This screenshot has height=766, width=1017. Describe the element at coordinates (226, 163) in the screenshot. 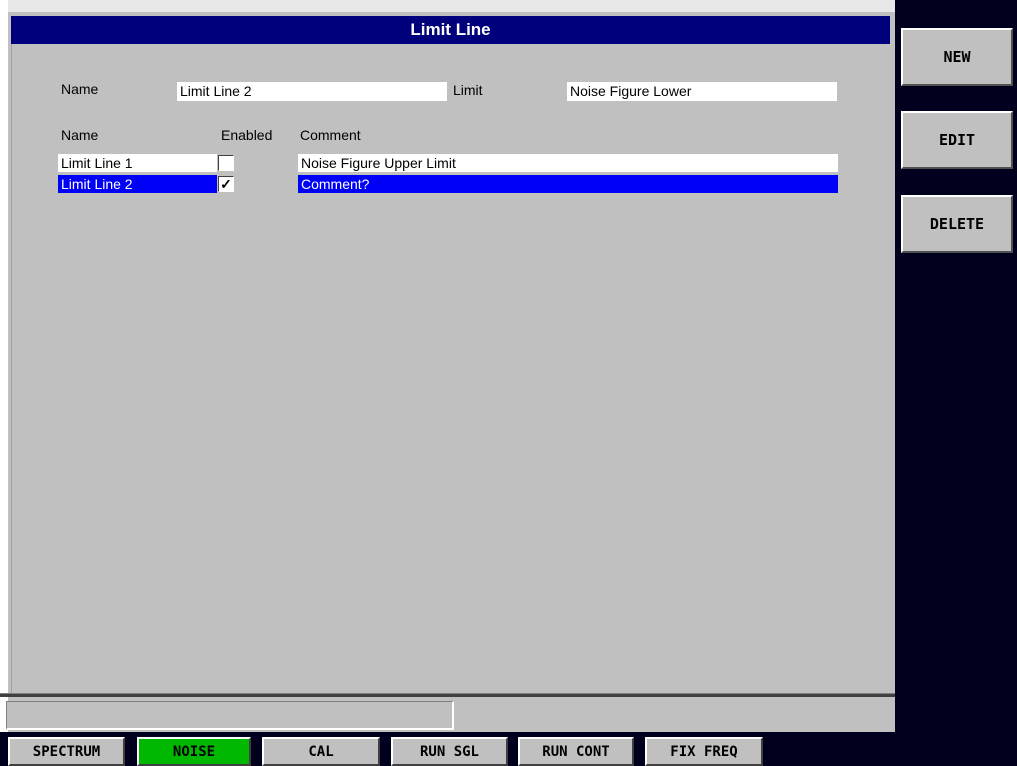

I see `enabled-checkbox` at that location.